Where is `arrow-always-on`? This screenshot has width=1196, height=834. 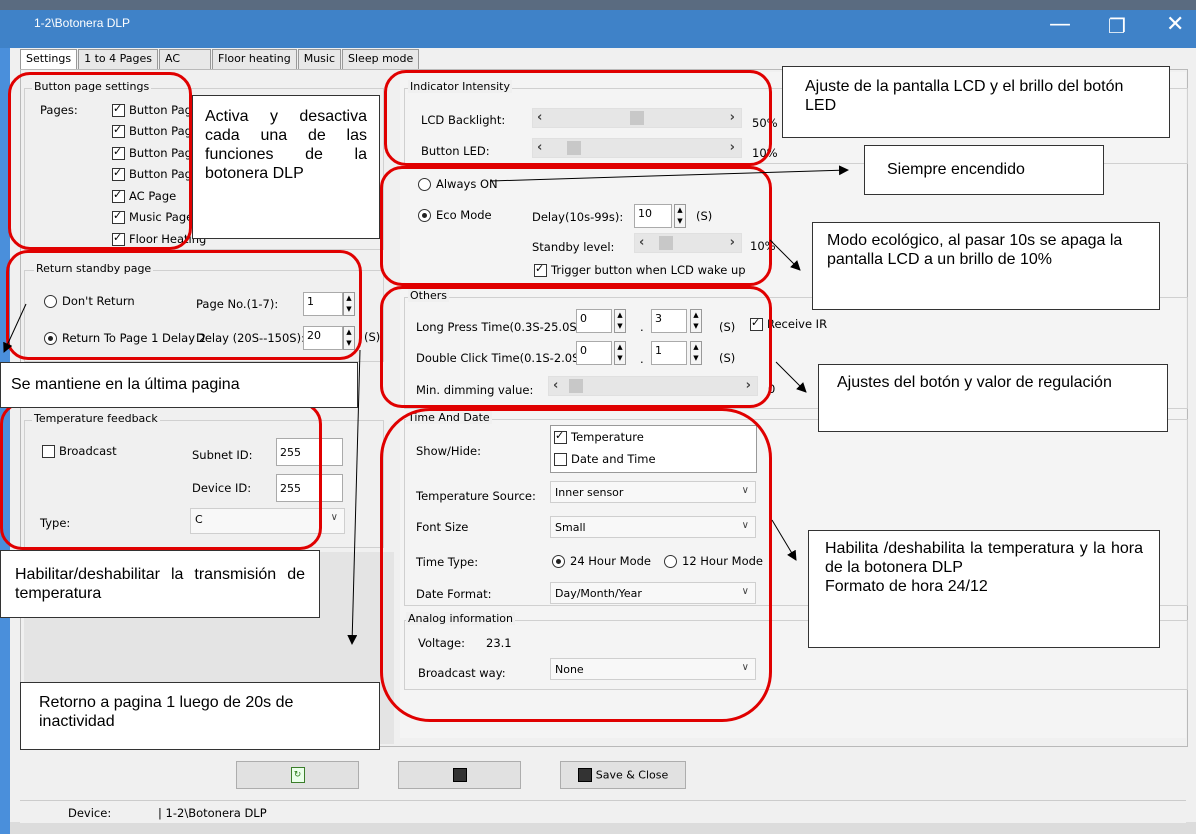 arrow-always-on is located at coordinates (669, 173).